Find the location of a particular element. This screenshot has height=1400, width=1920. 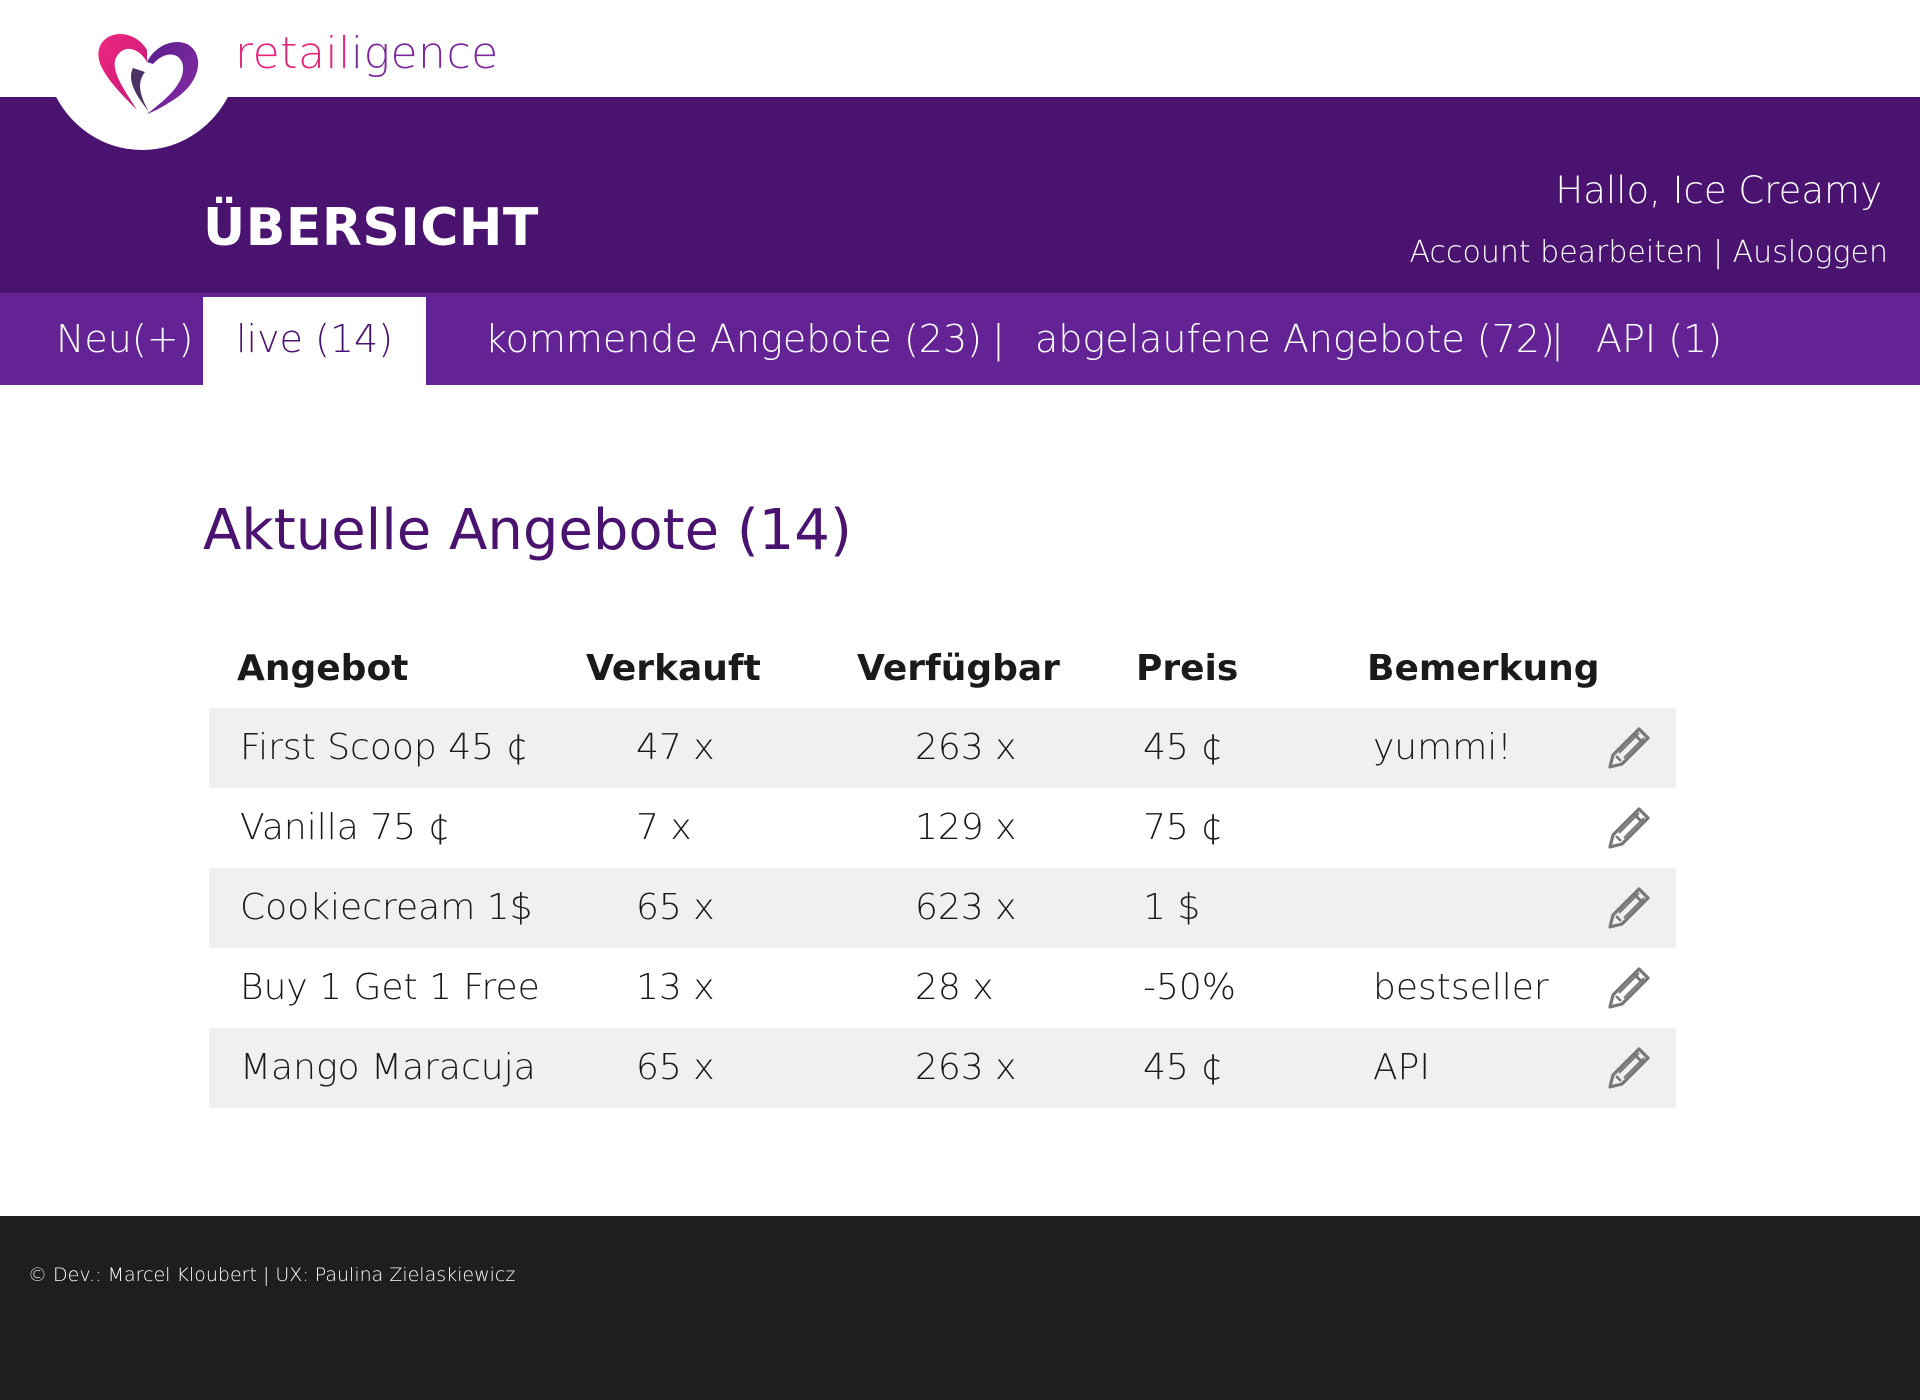

logout-link: Ausloggen is located at coordinates (1810, 252).